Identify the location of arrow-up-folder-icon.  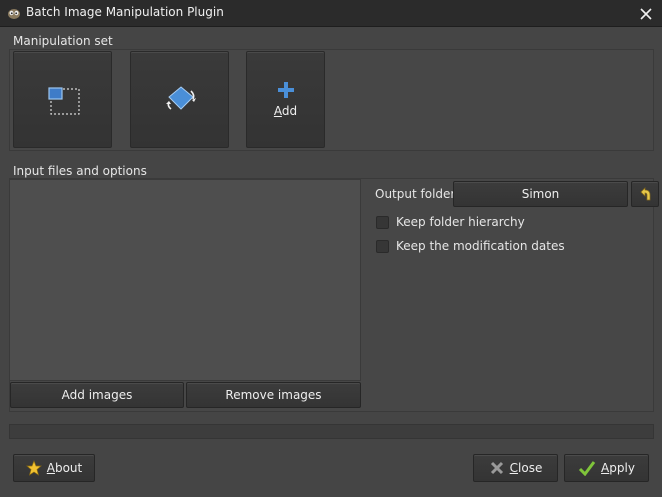
(645, 194).